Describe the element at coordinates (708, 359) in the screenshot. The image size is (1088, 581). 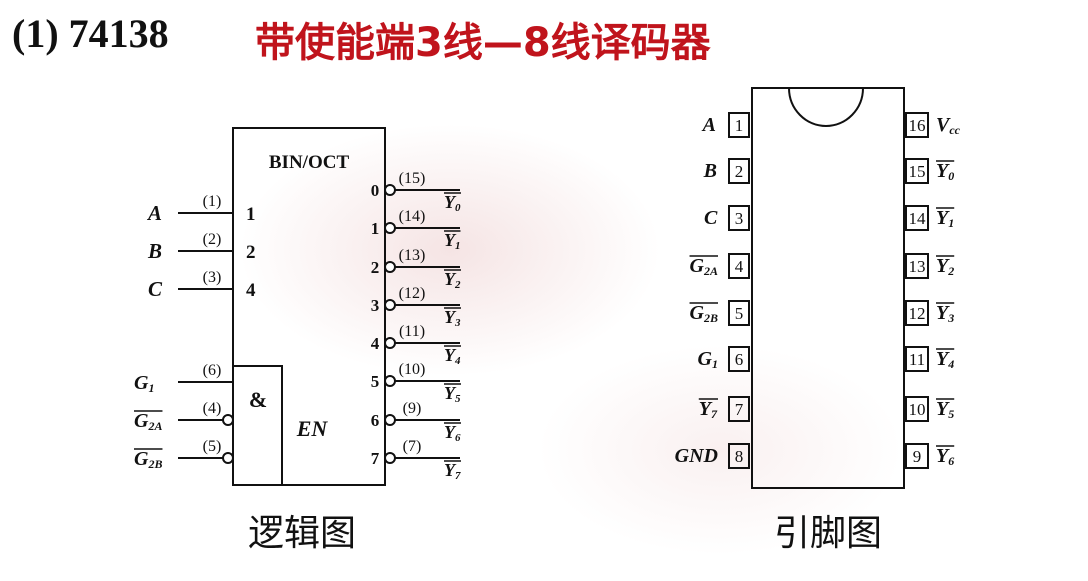
I see `pin-label: G1` at that location.